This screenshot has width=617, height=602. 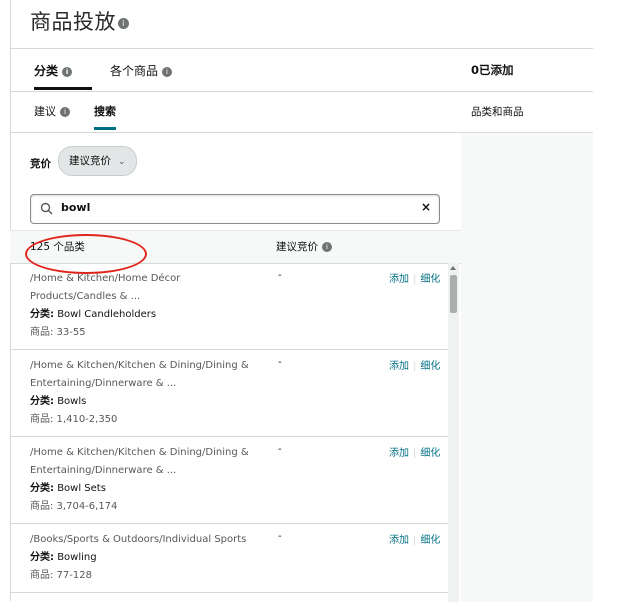 I want to click on category-name: 分类: Bowl Sets, so click(x=240, y=489).